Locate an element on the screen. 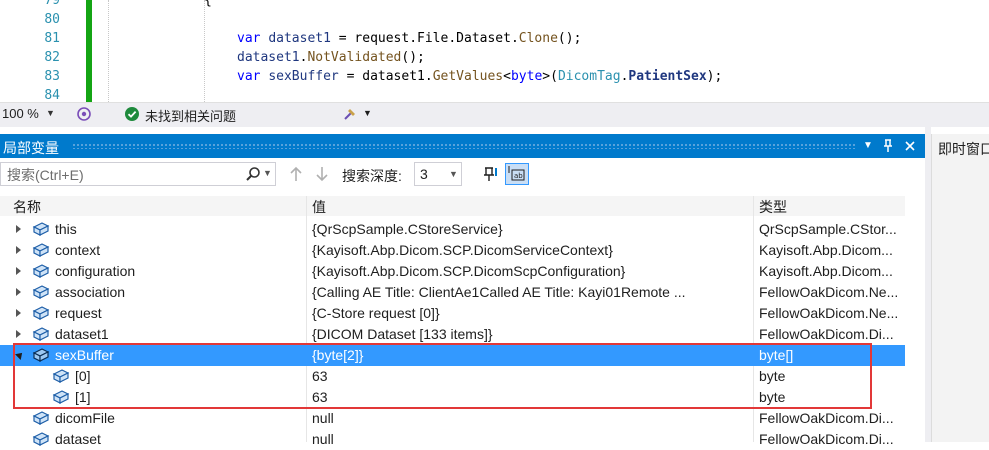  code-text: < is located at coordinates (507, 76).